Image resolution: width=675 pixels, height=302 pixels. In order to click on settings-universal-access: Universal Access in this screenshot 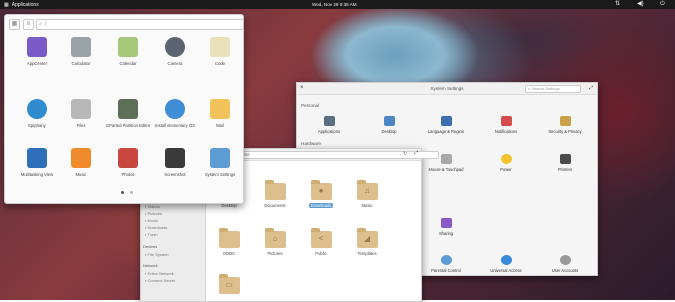, I will do `click(506, 264)`.